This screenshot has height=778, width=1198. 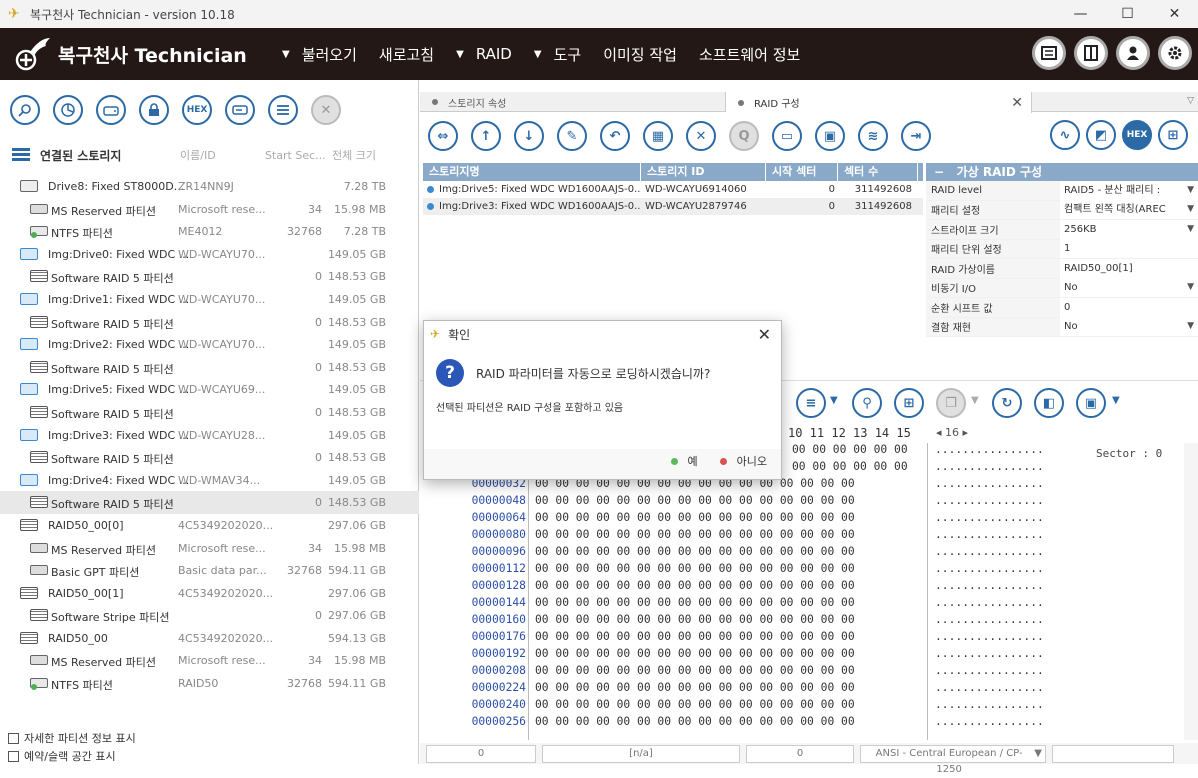 I want to click on notes-icon, so click(x=1049, y=53).